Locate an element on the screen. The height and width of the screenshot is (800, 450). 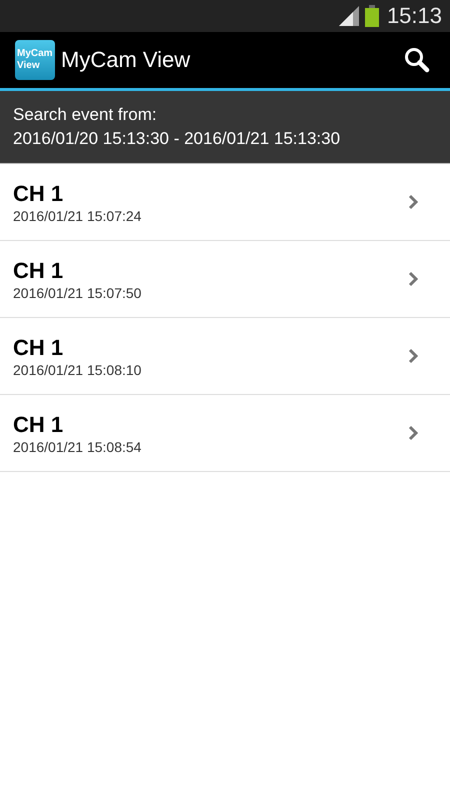
search-icon is located at coordinates (417, 60).